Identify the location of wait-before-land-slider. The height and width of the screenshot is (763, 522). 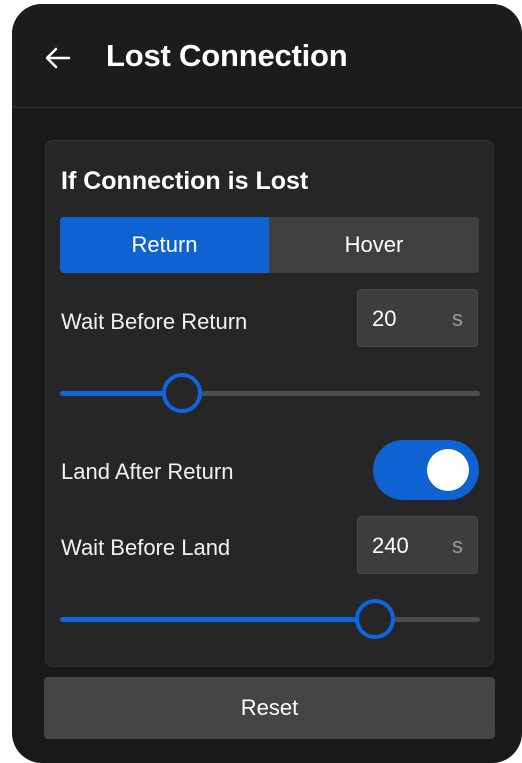
(270, 619).